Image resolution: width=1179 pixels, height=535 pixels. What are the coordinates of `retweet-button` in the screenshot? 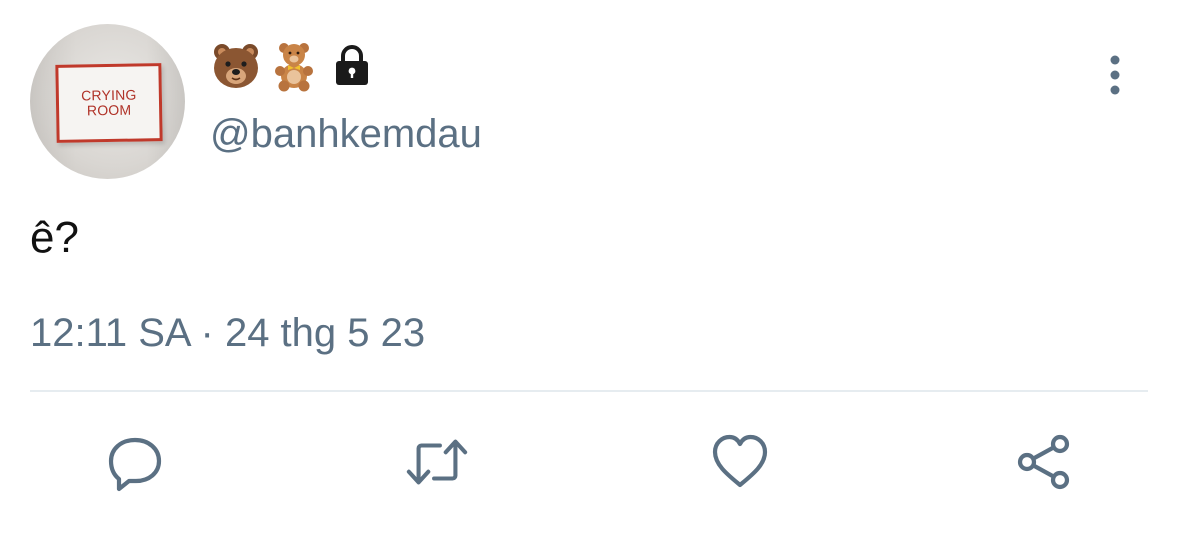 It's located at (437, 462).